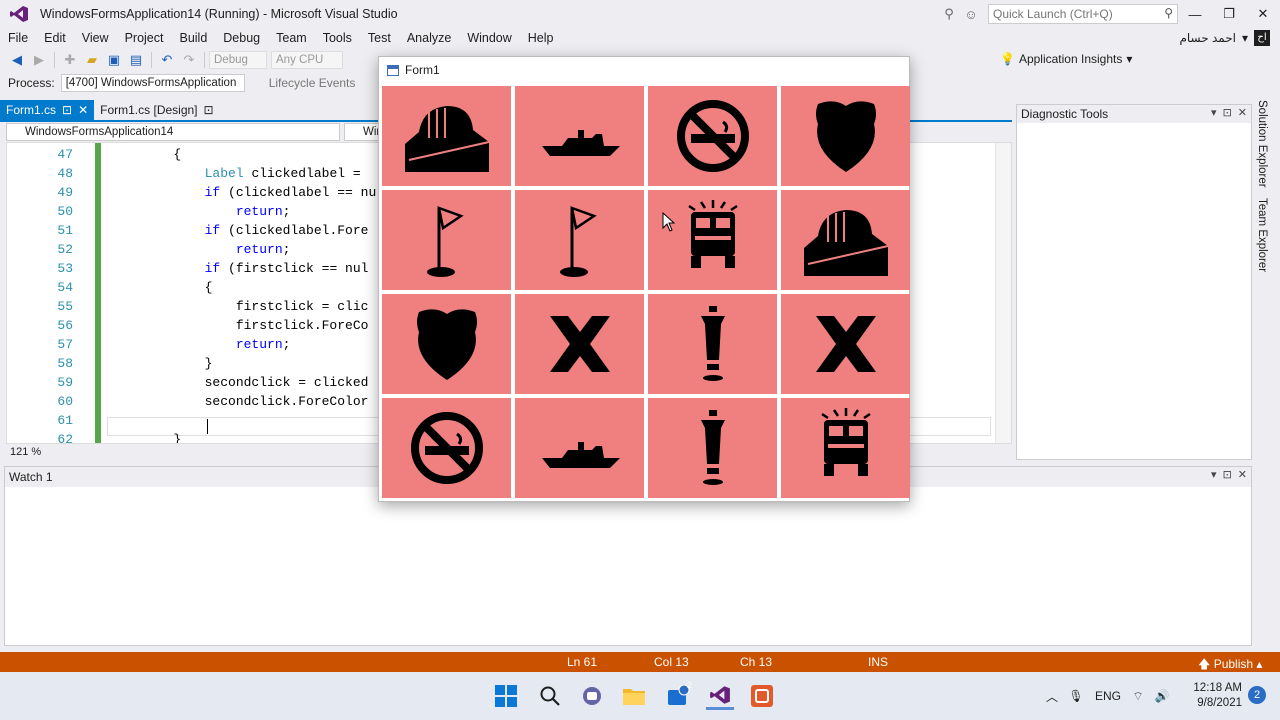 The image size is (1280, 720). What do you see at coordinates (429, 38) in the screenshot?
I see `menu-analyze: Analyze` at bounding box center [429, 38].